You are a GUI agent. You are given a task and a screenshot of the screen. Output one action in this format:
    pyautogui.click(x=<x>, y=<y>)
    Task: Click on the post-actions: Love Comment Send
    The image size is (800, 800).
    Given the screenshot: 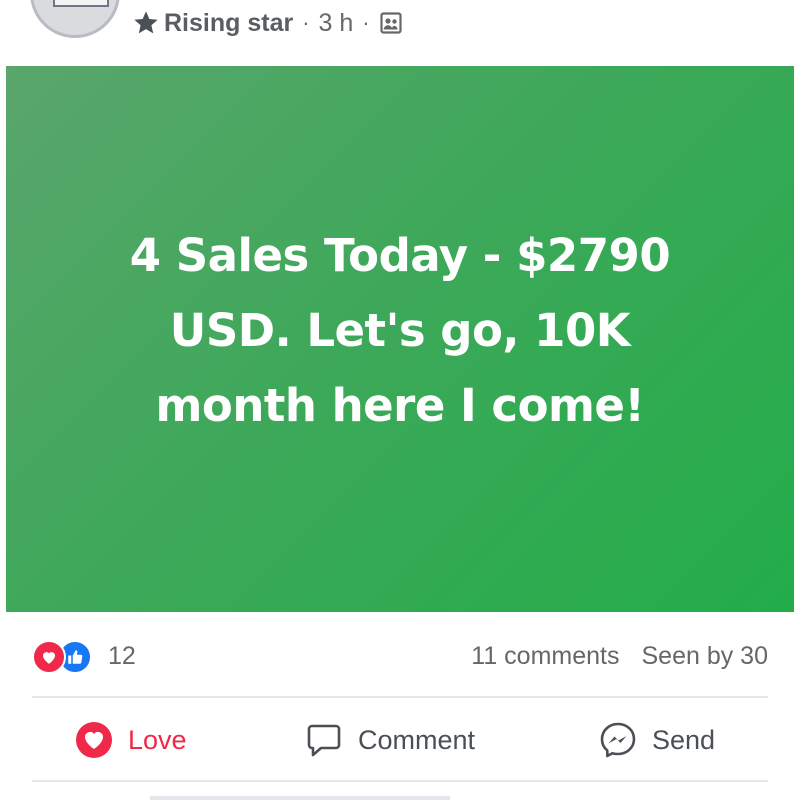 What is the action you would take?
    pyautogui.click(x=400, y=740)
    